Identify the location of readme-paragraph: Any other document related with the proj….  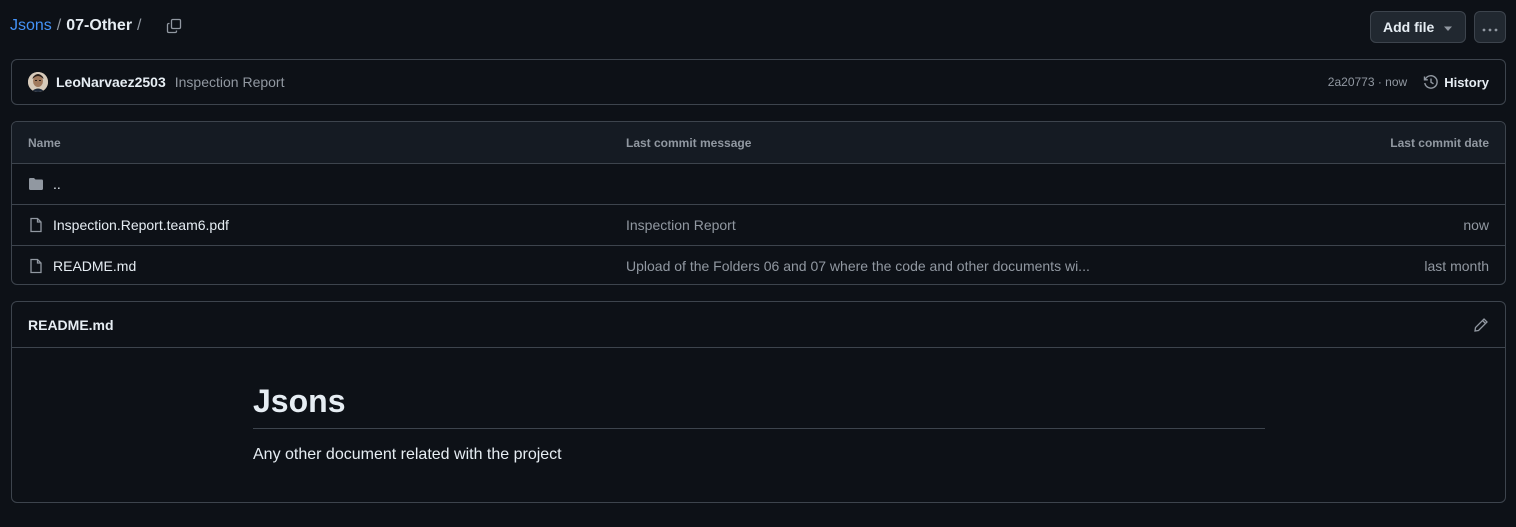
(407, 455).